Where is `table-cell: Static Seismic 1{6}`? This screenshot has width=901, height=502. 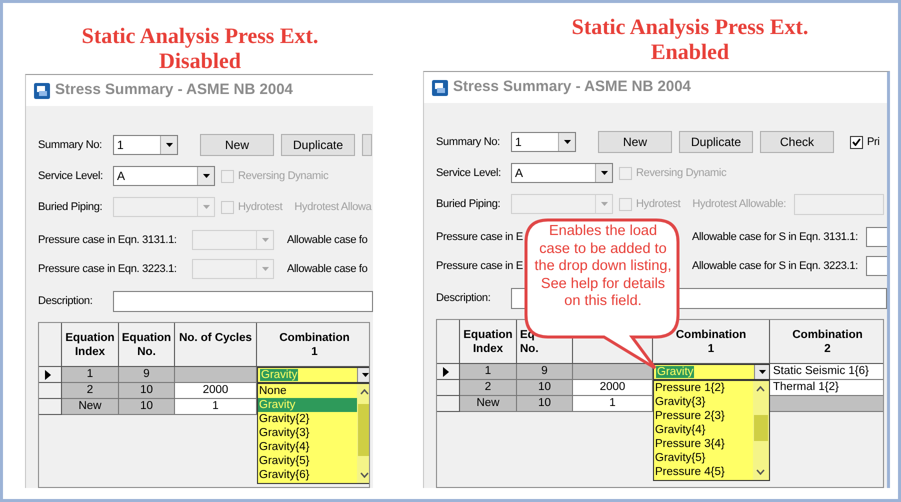 table-cell: Static Seismic 1{6} is located at coordinates (826, 372).